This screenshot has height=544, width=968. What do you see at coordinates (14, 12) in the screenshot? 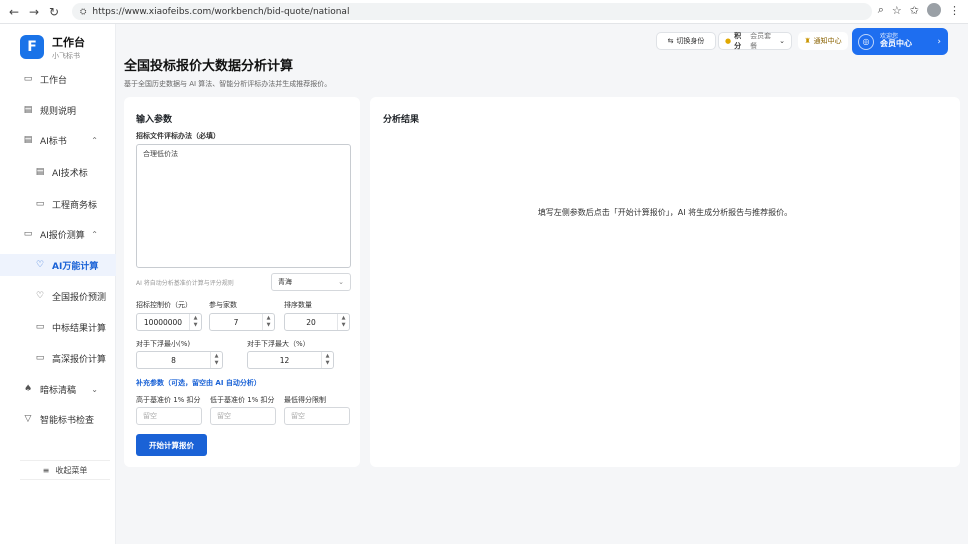
I see `back-icon: ←` at bounding box center [14, 12].